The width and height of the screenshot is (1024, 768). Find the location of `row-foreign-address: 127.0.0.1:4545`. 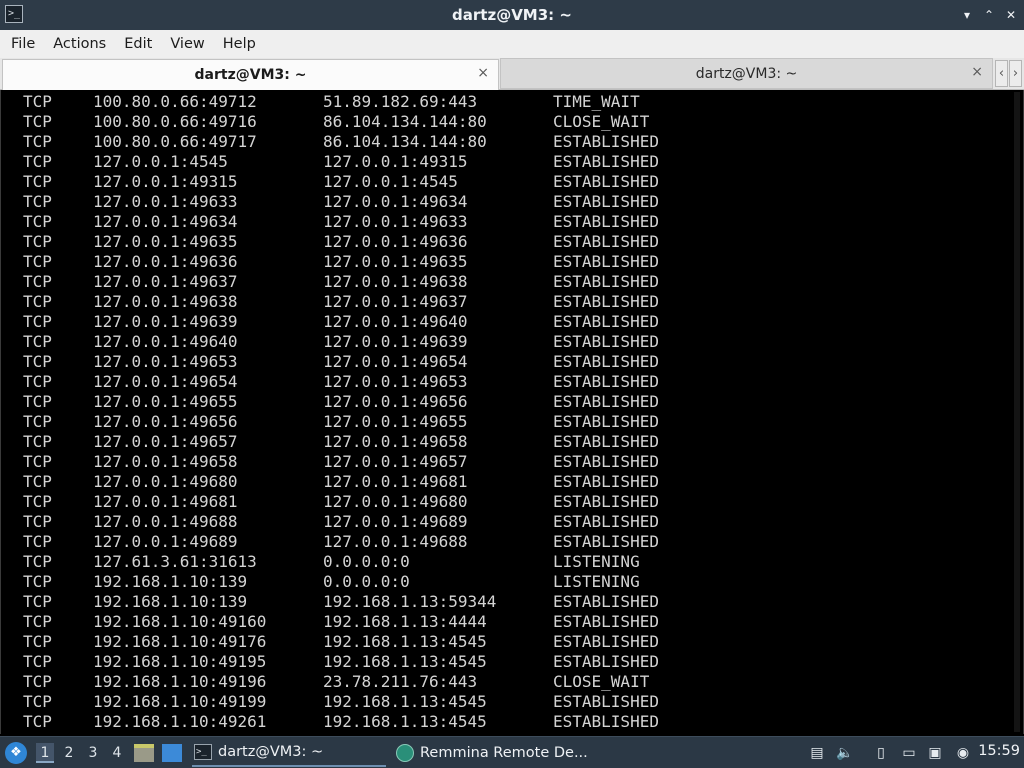

row-foreign-address: 127.0.0.1:4545 is located at coordinates (390, 181).